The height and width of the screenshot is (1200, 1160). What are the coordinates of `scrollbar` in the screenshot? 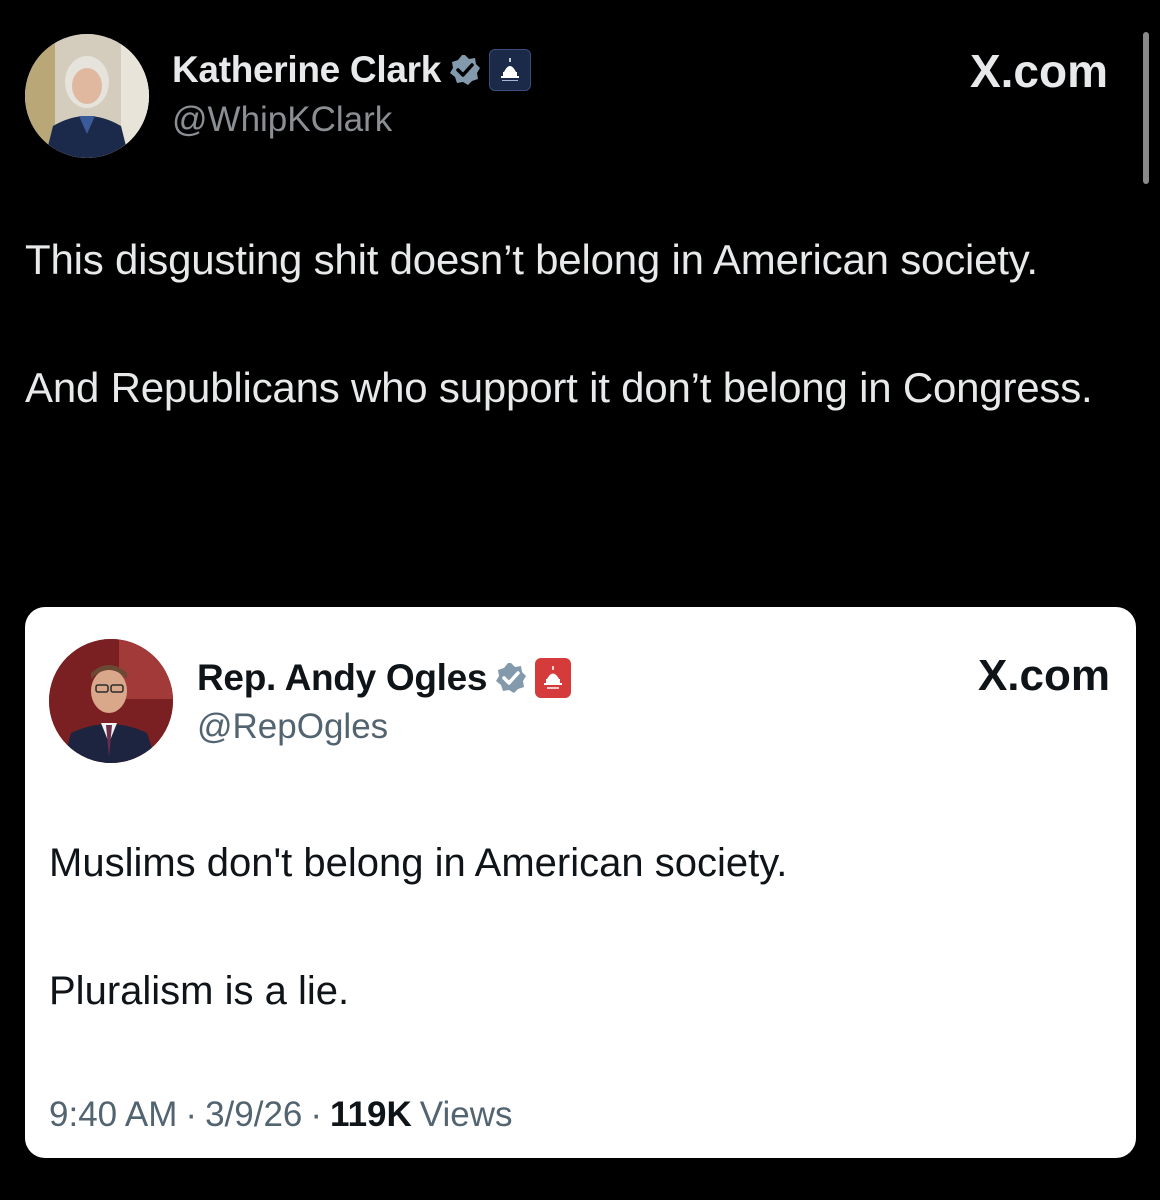 It's located at (1146, 108).